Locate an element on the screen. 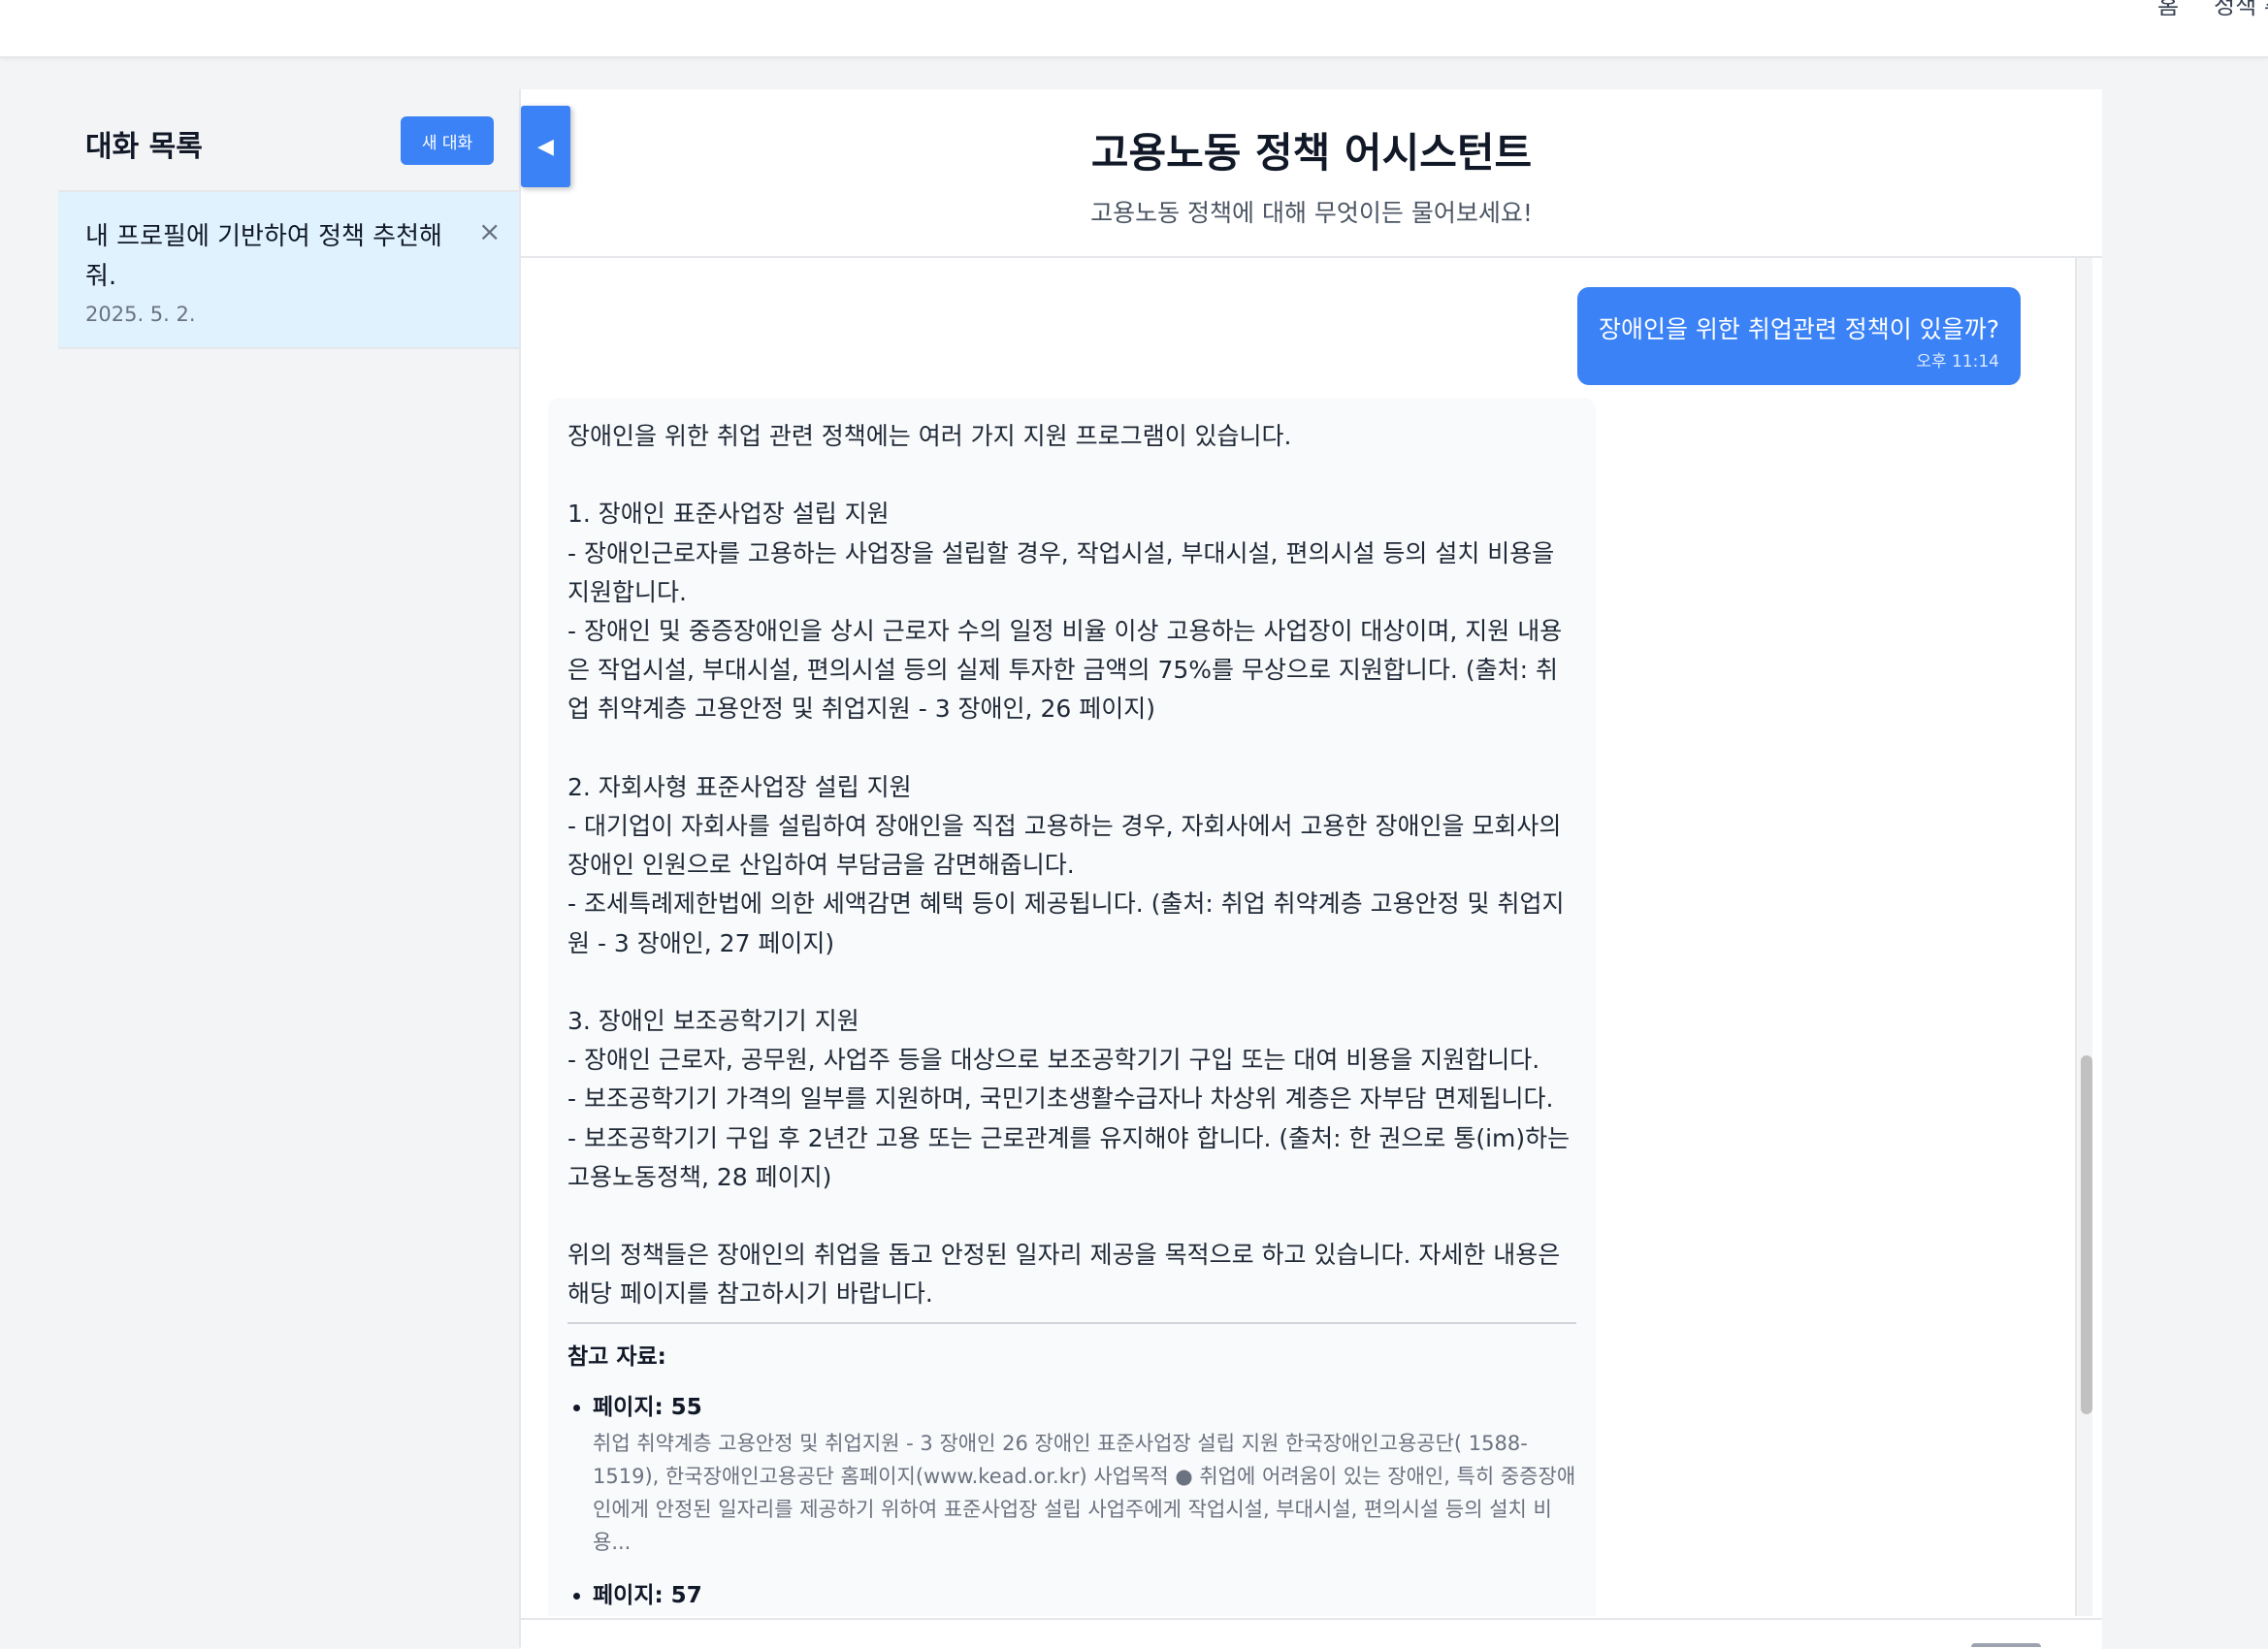 Image resolution: width=2268 pixels, height=1649 pixels. conversation-item: 내 프로필에 기반하여 정책 추천해줘. 2025. 5. 2. × is located at coordinates (288, 269).